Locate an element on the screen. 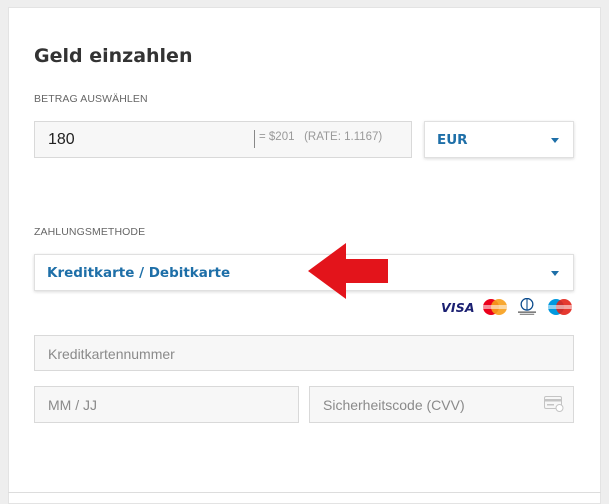 The image size is (609, 504). text-cursor is located at coordinates (254, 139).